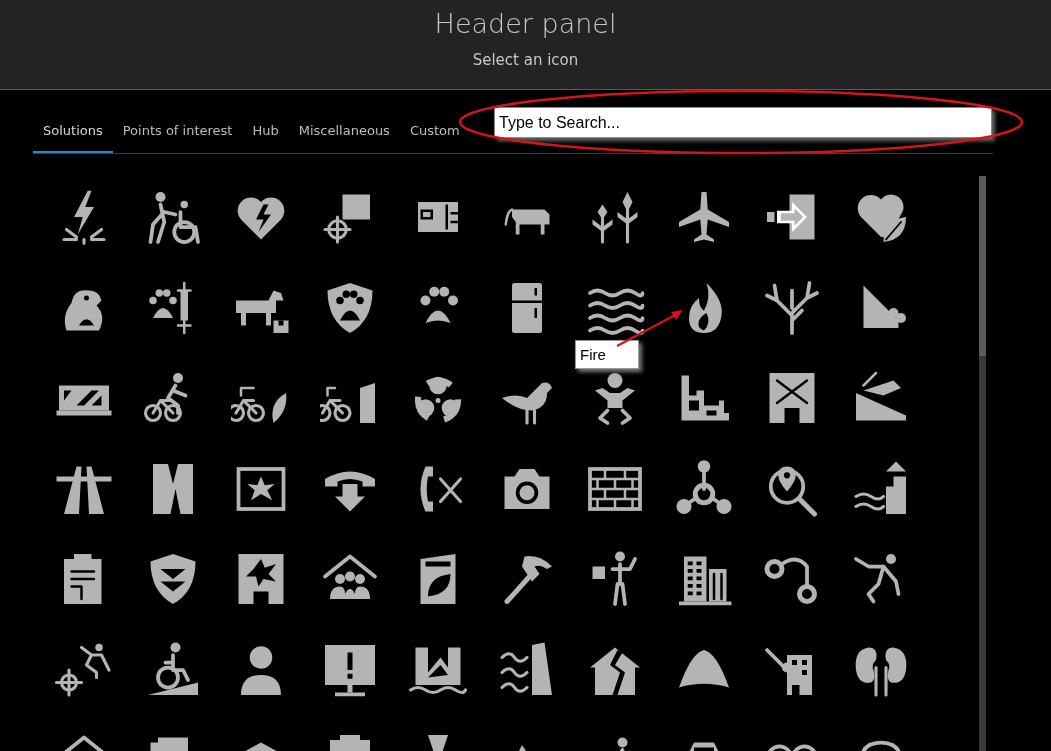  What do you see at coordinates (982, 463) in the screenshot?
I see `scrollbar` at bounding box center [982, 463].